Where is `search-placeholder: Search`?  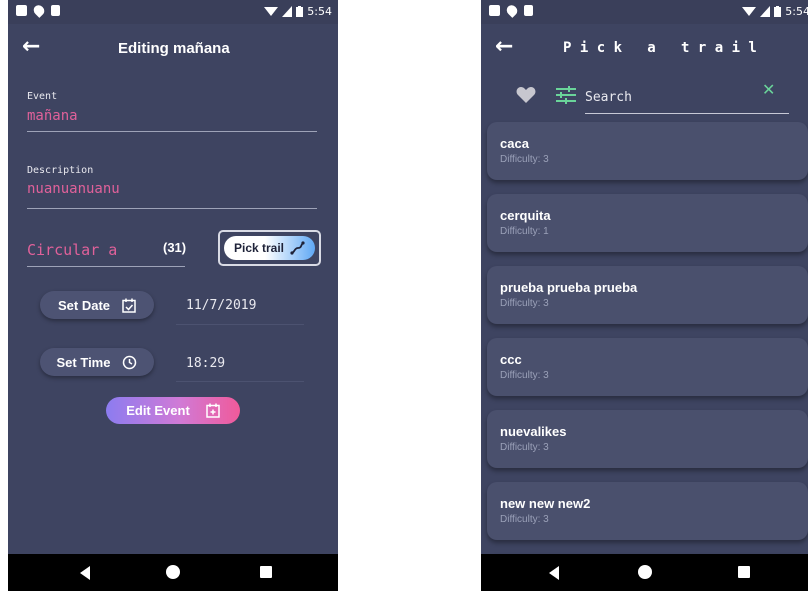
search-placeholder: Search is located at coordinates (608, 97).